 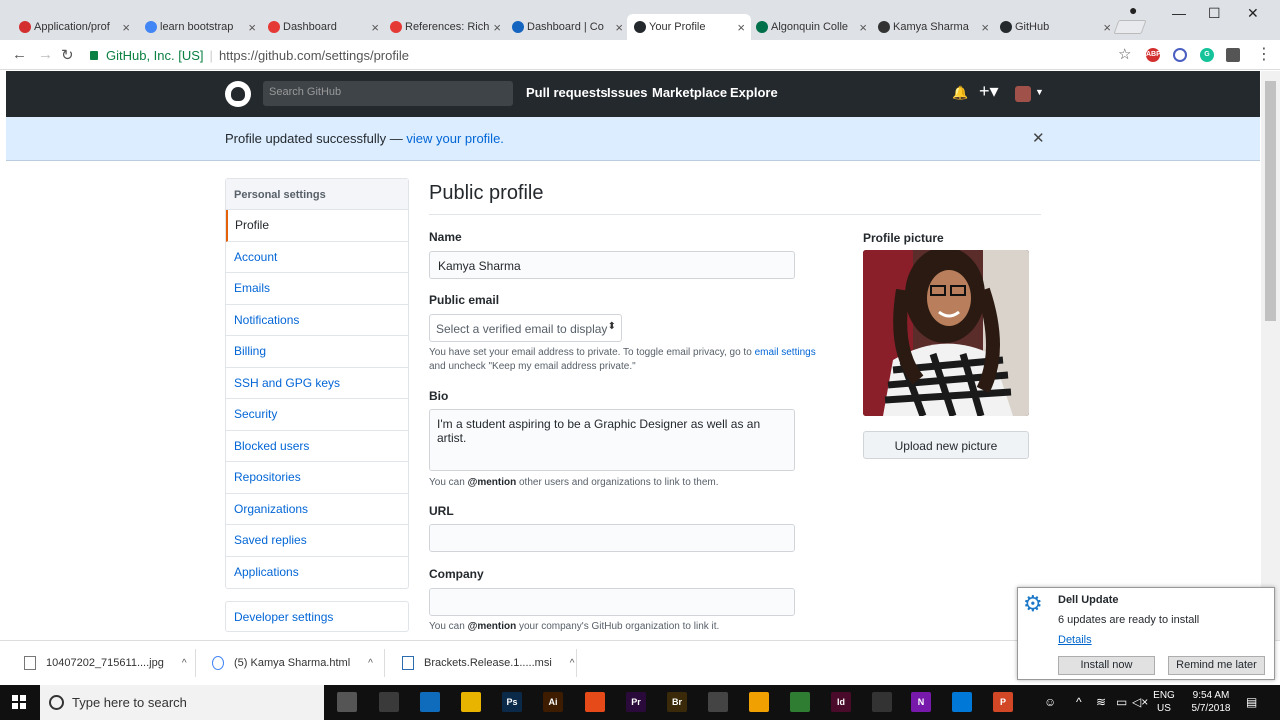 What do you see at coordinates (882, 702) in the screenshot?
I see `sticky-notes-icon` at bounding box center [882, 702].